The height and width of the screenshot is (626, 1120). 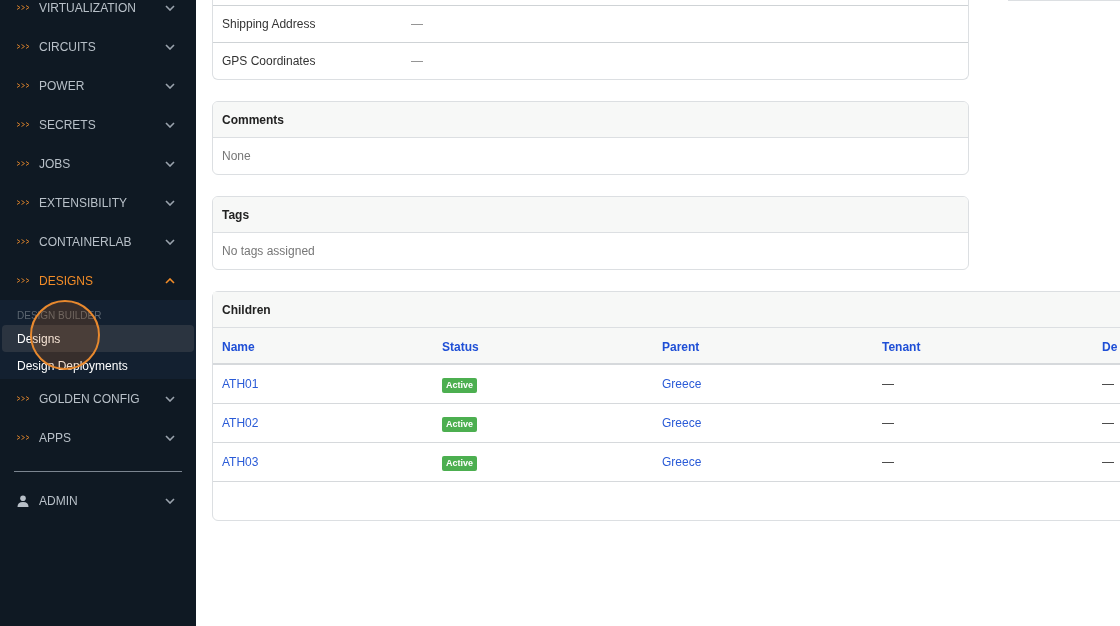 What do you see at coordinates (901, 346) in the screenshot?
I see `column-header: Tenant` at bounding box center [901, 346].